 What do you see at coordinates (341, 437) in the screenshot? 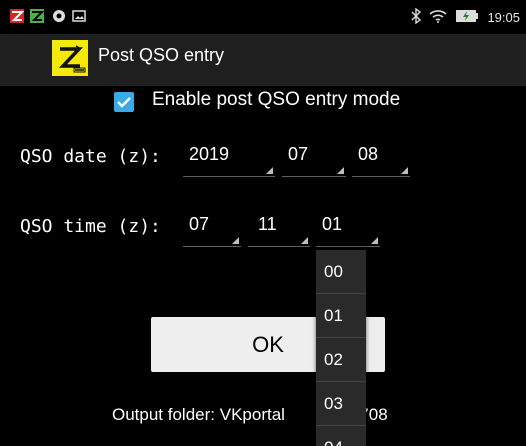
I see `dropdown-option: 04` at bounding box center [341, 437].